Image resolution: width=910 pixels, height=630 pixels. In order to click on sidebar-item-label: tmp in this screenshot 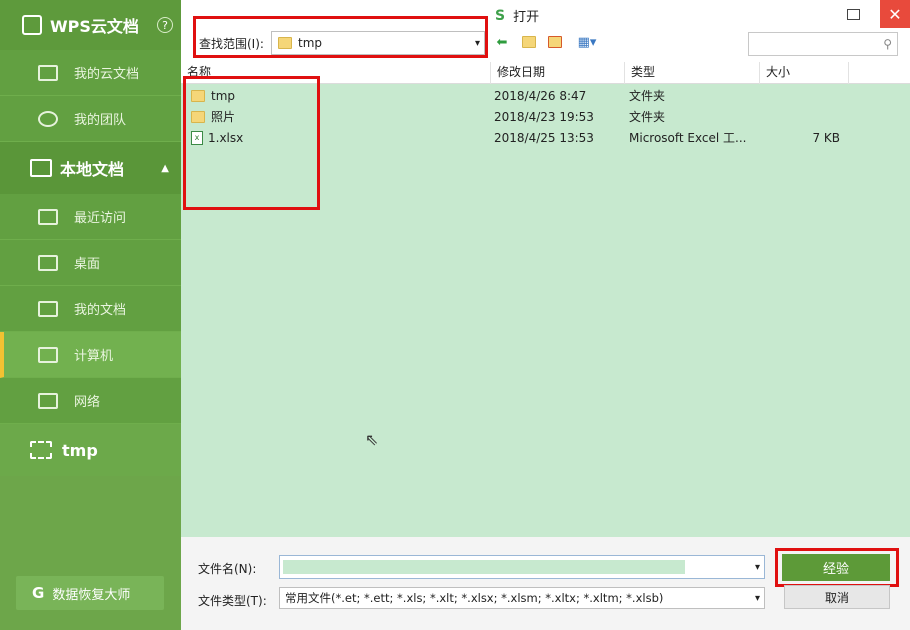, I will do `click(80, 450)`.